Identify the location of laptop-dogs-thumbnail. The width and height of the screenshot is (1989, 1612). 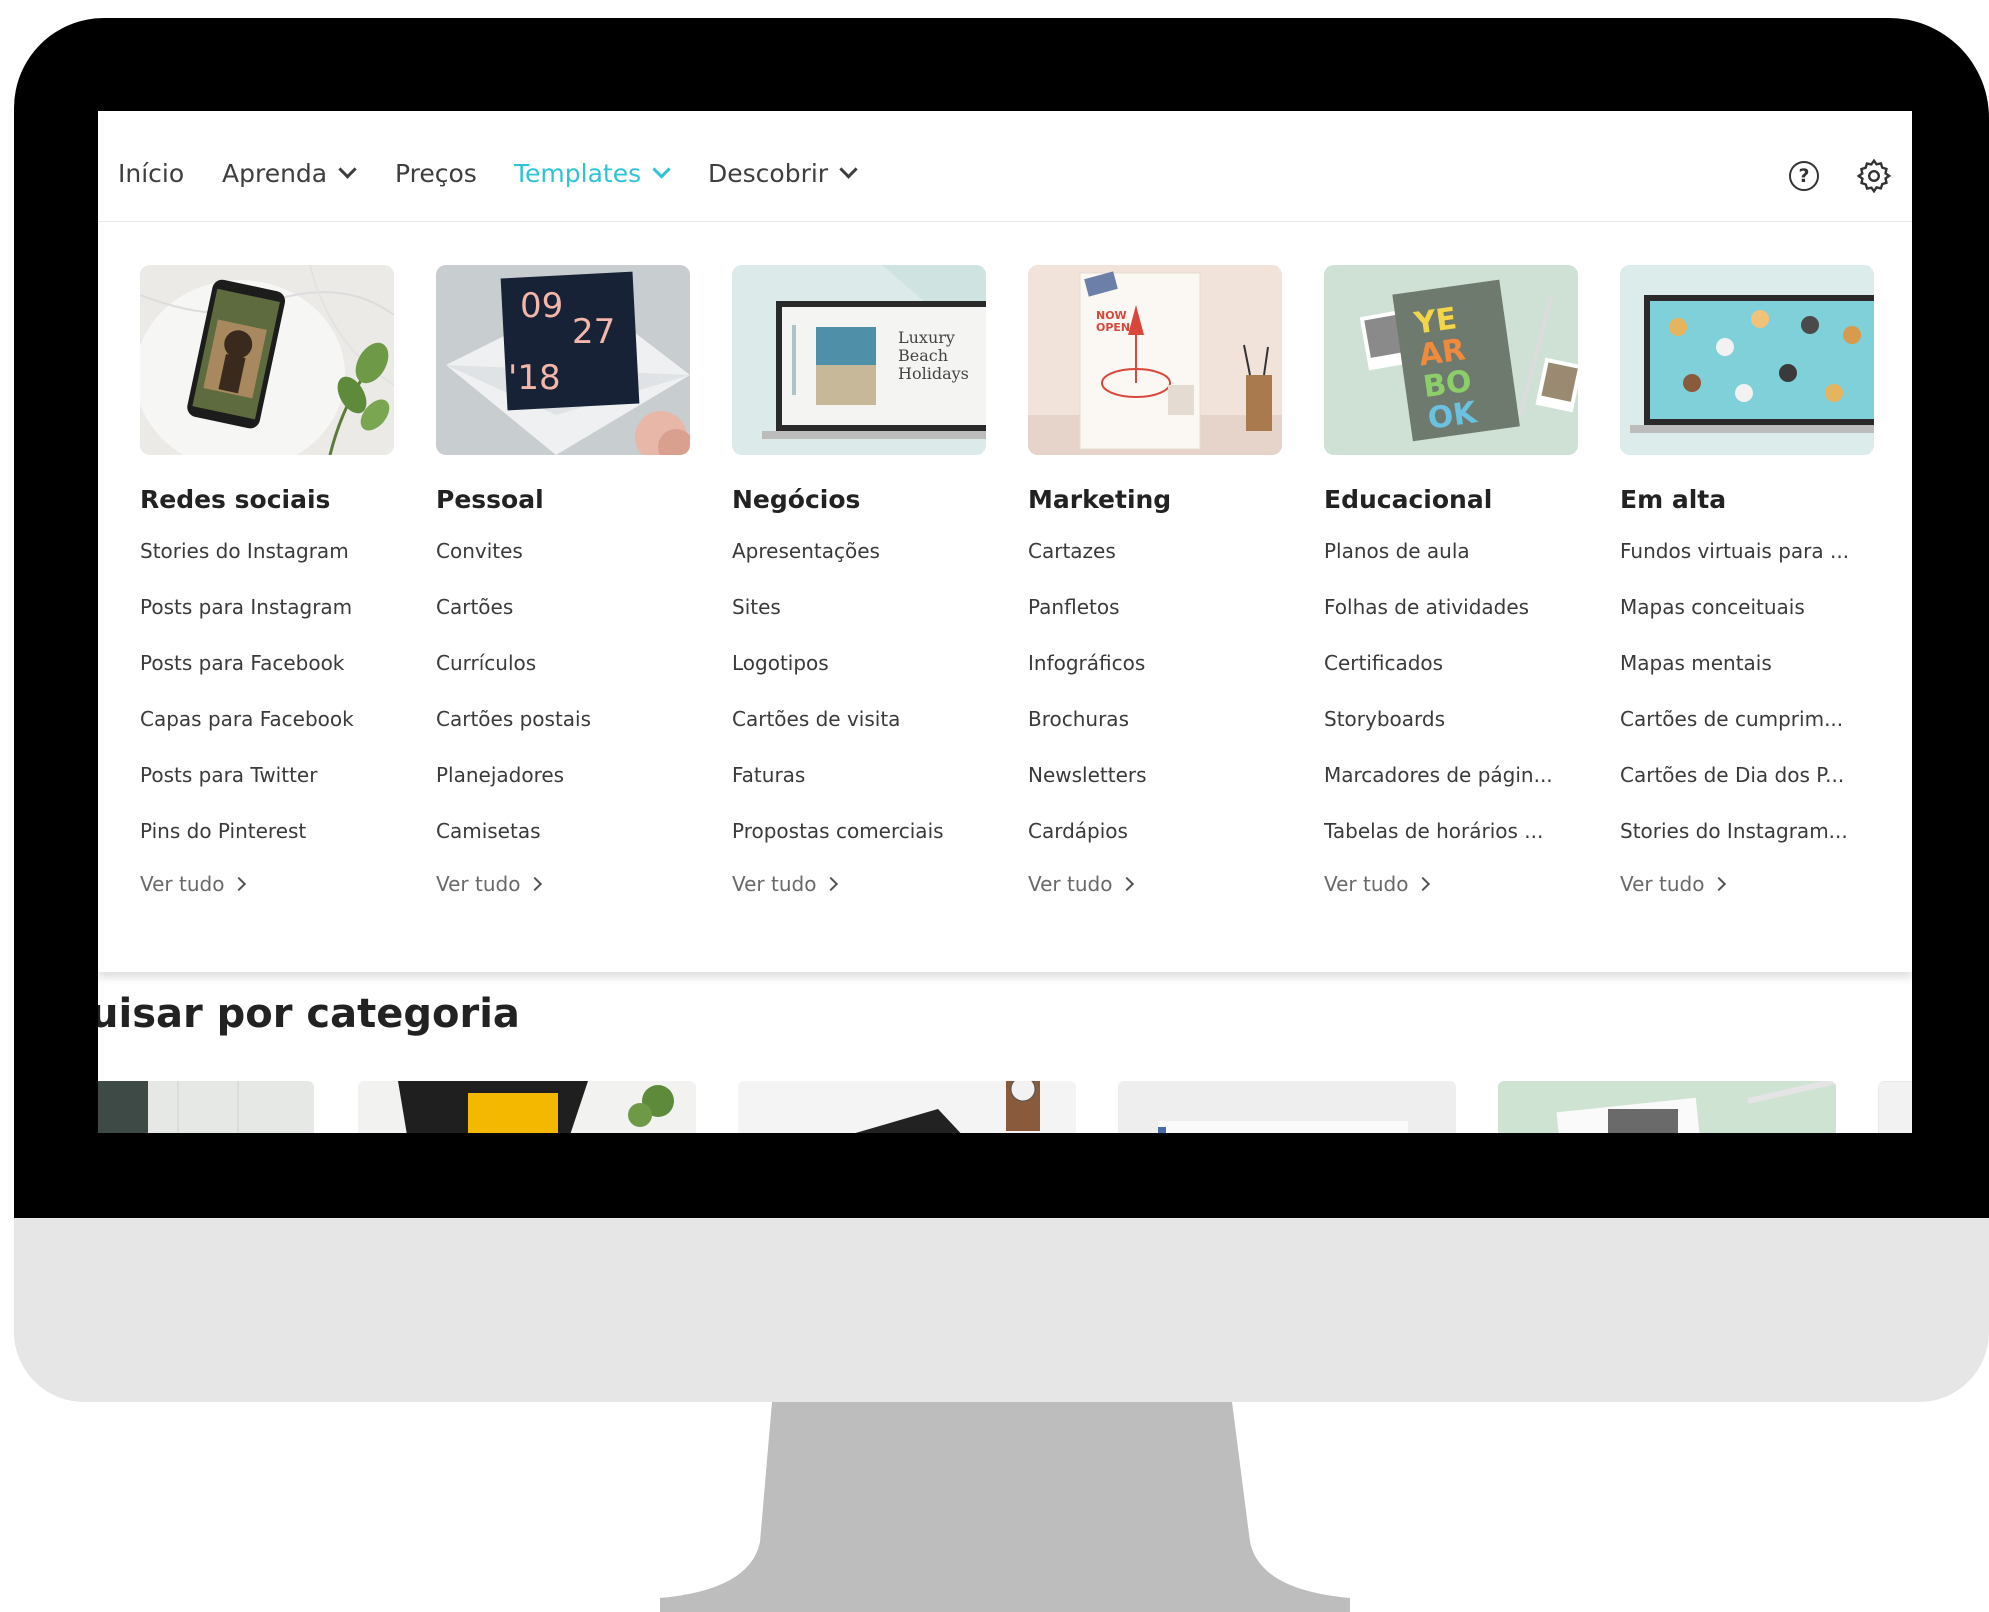
(1747, 360).